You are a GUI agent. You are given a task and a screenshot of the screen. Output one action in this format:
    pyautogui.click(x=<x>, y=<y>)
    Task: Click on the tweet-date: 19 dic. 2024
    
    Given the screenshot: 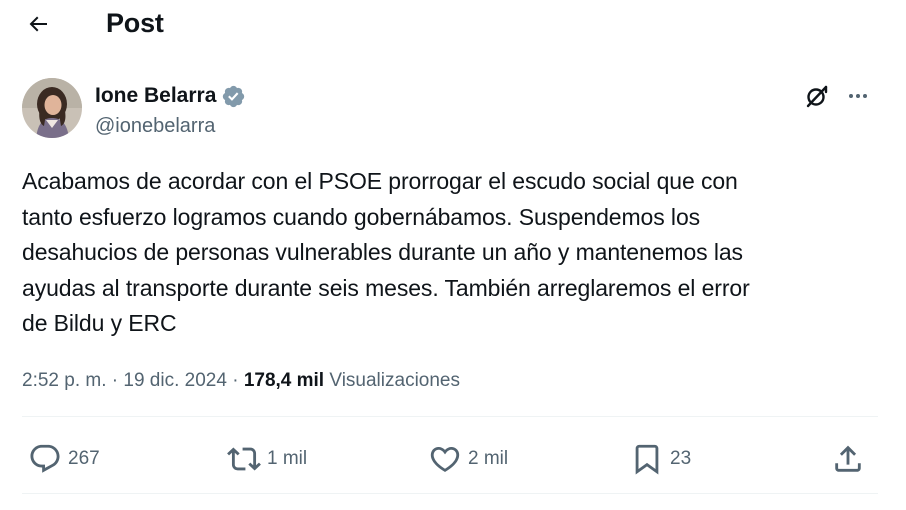 What is the action you would take?
    pyautogui.click(x=175, y=380)
    